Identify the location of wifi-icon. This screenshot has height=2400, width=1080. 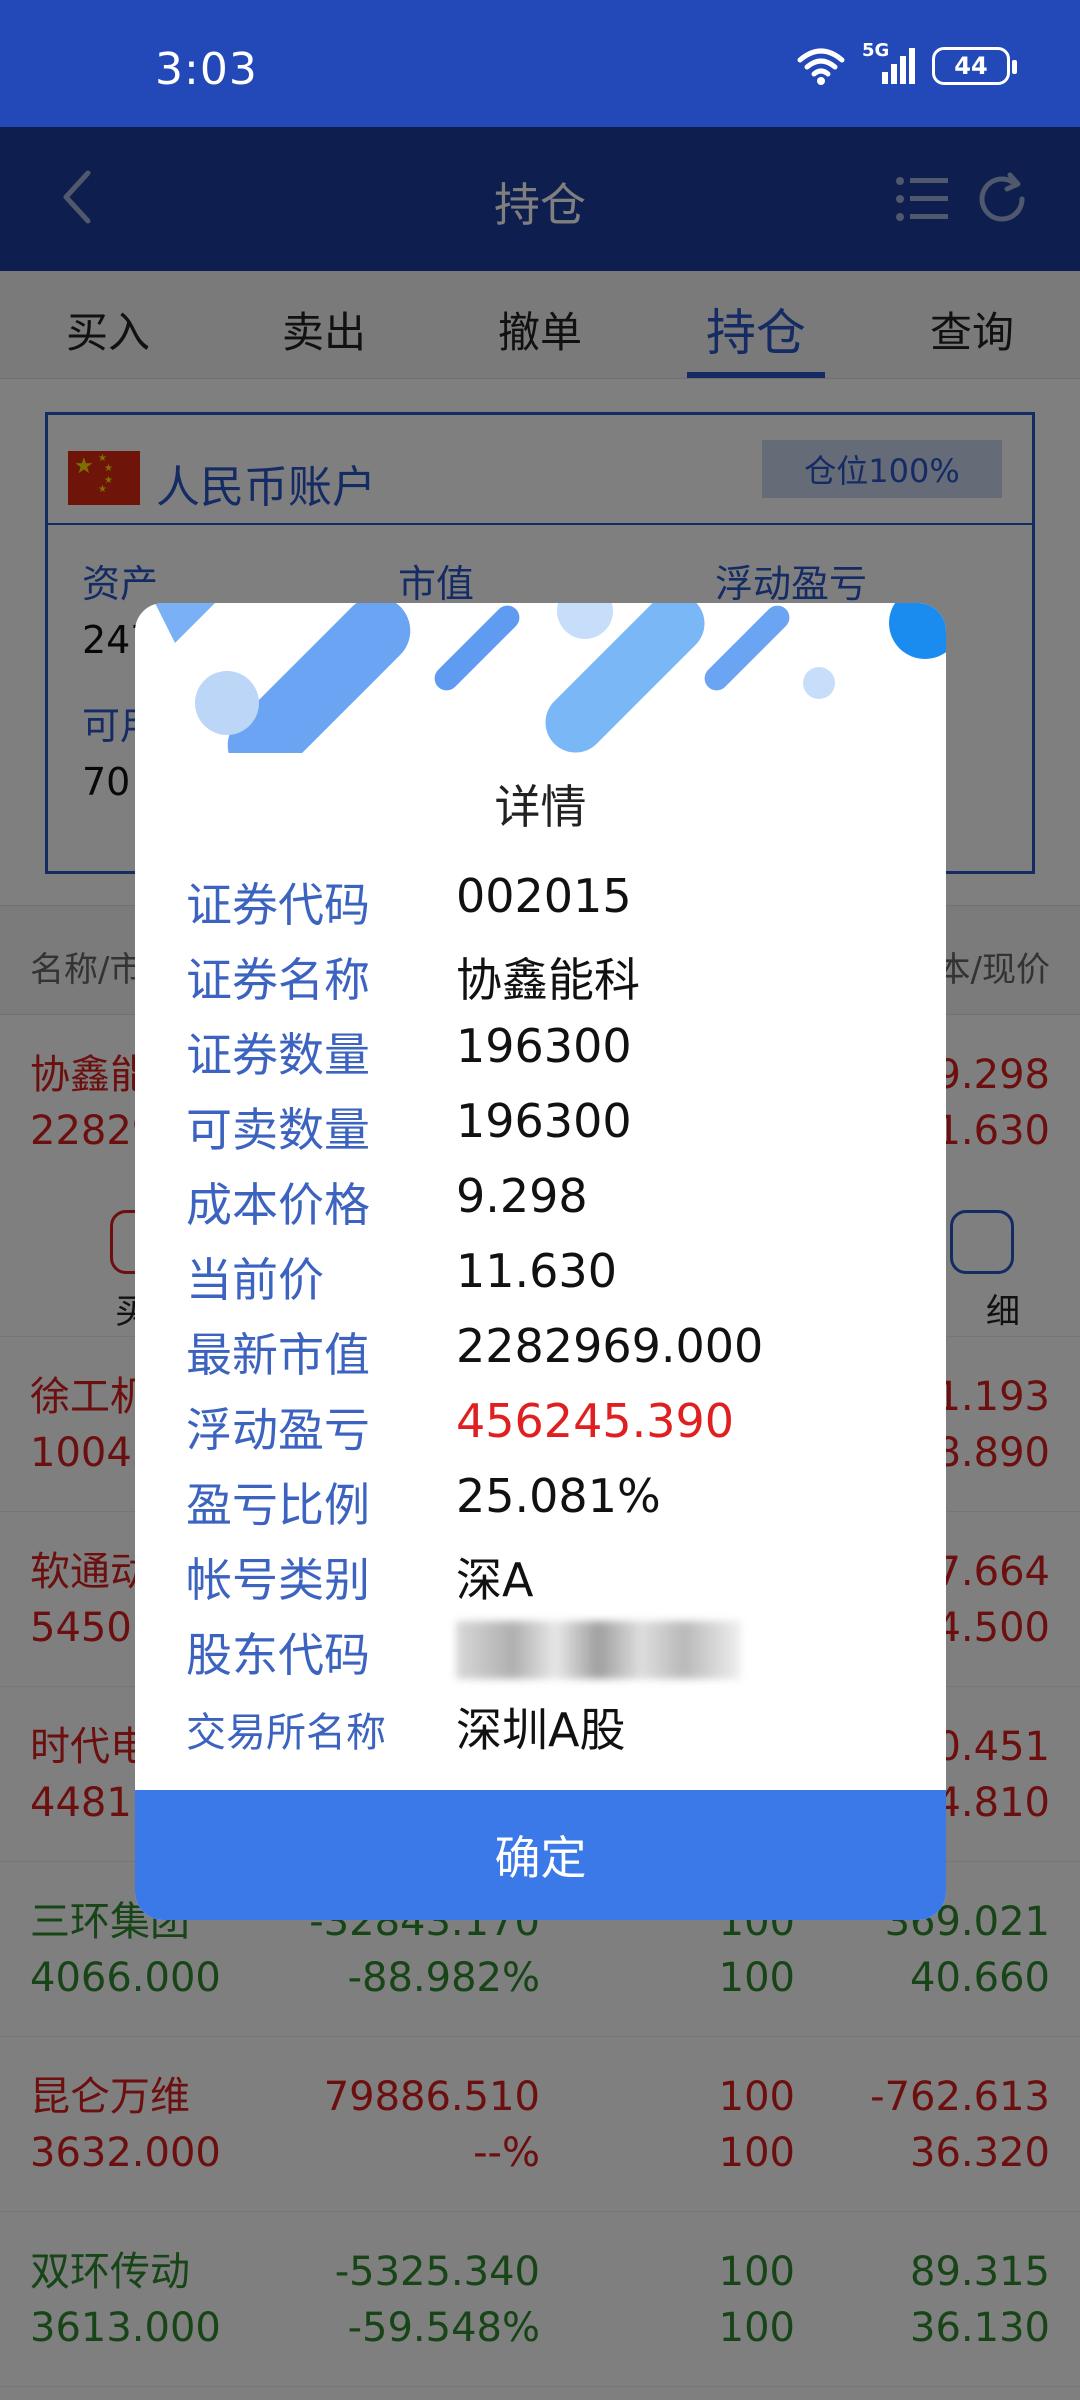
(821, 66).